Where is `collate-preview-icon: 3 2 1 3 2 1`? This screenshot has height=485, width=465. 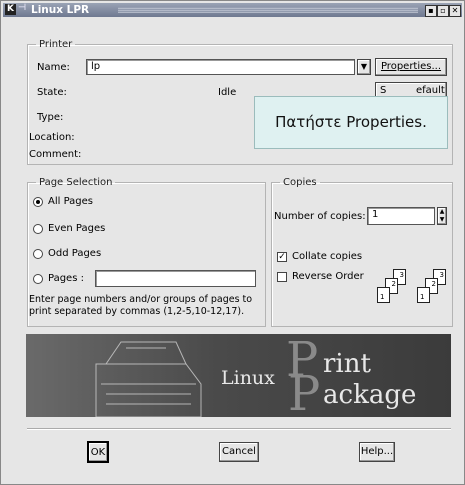
collate-preview-icon: 3 2 1 3 2 1 is located at coordinates (412, 289).